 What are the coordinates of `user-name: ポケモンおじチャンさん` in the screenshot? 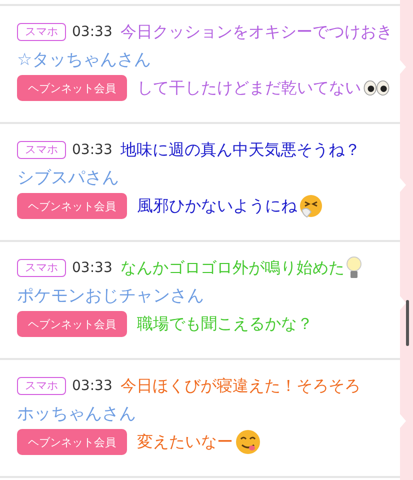 It's located at (110, 296).